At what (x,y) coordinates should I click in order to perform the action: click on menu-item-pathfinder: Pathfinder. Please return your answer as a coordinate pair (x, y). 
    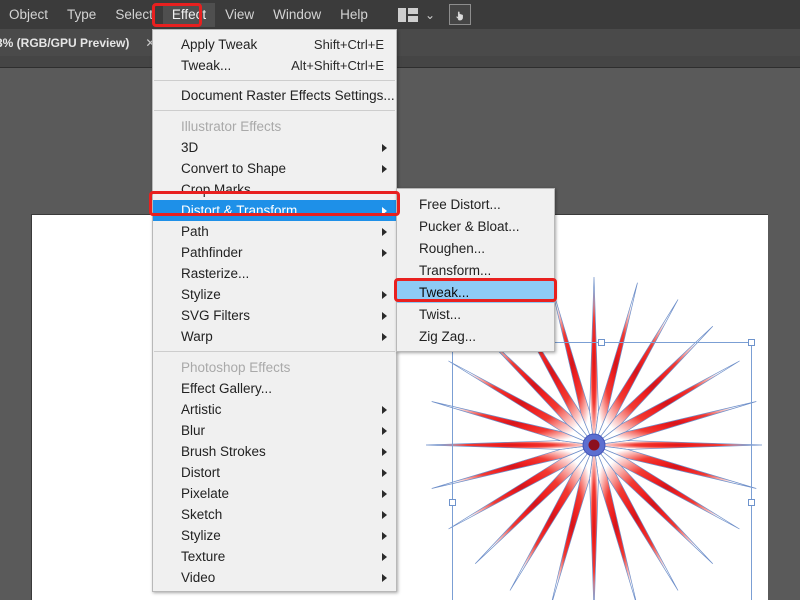
    Looking at the image, I should click on (274, 252).